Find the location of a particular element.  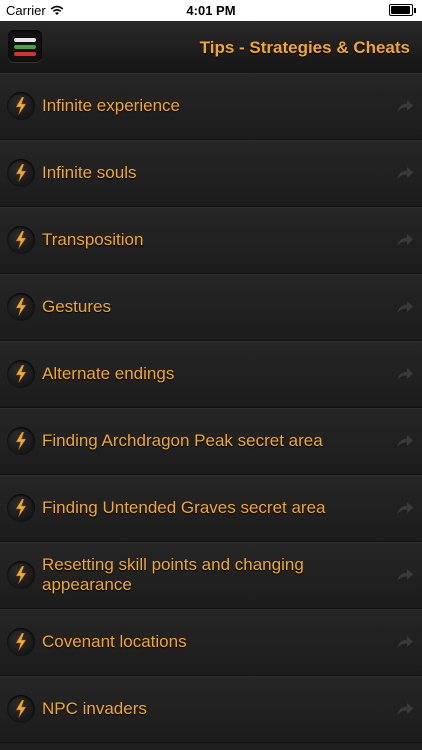

menu-line-green is located at coordinates (25, 47).